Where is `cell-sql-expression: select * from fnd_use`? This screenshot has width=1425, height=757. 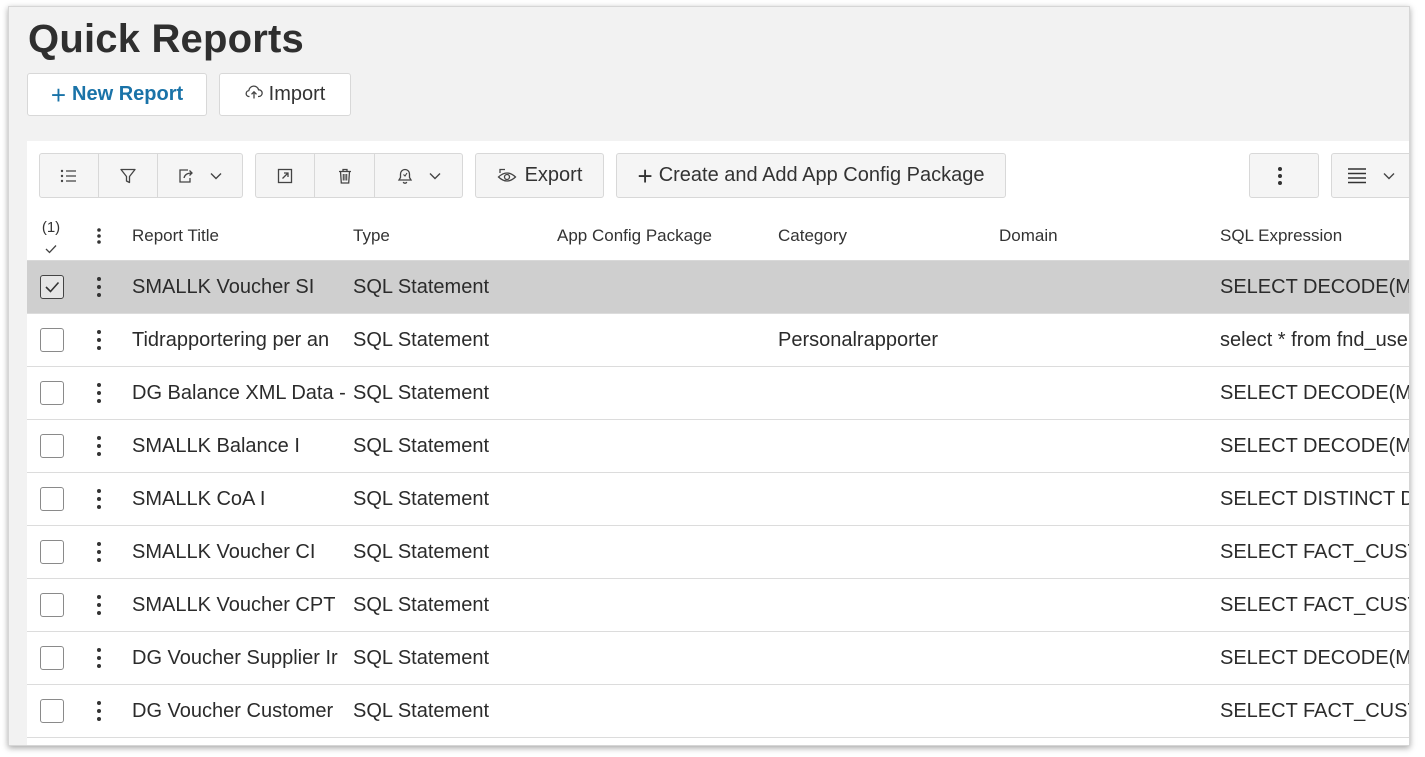
cell-sql-expression: select * from fnd_use is located at coordinates (1314, 339).